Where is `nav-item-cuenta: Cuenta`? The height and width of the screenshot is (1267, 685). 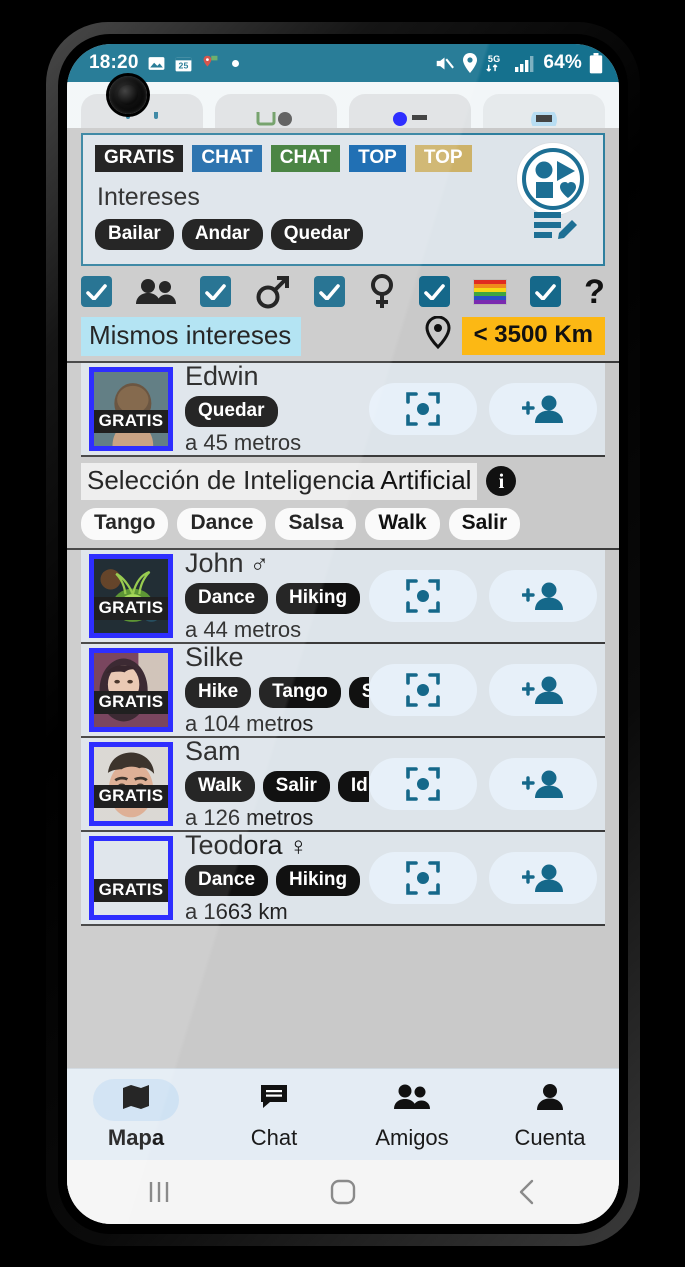 nav-item-cuenta: Cuenta is located at coordinates (550, 1115).